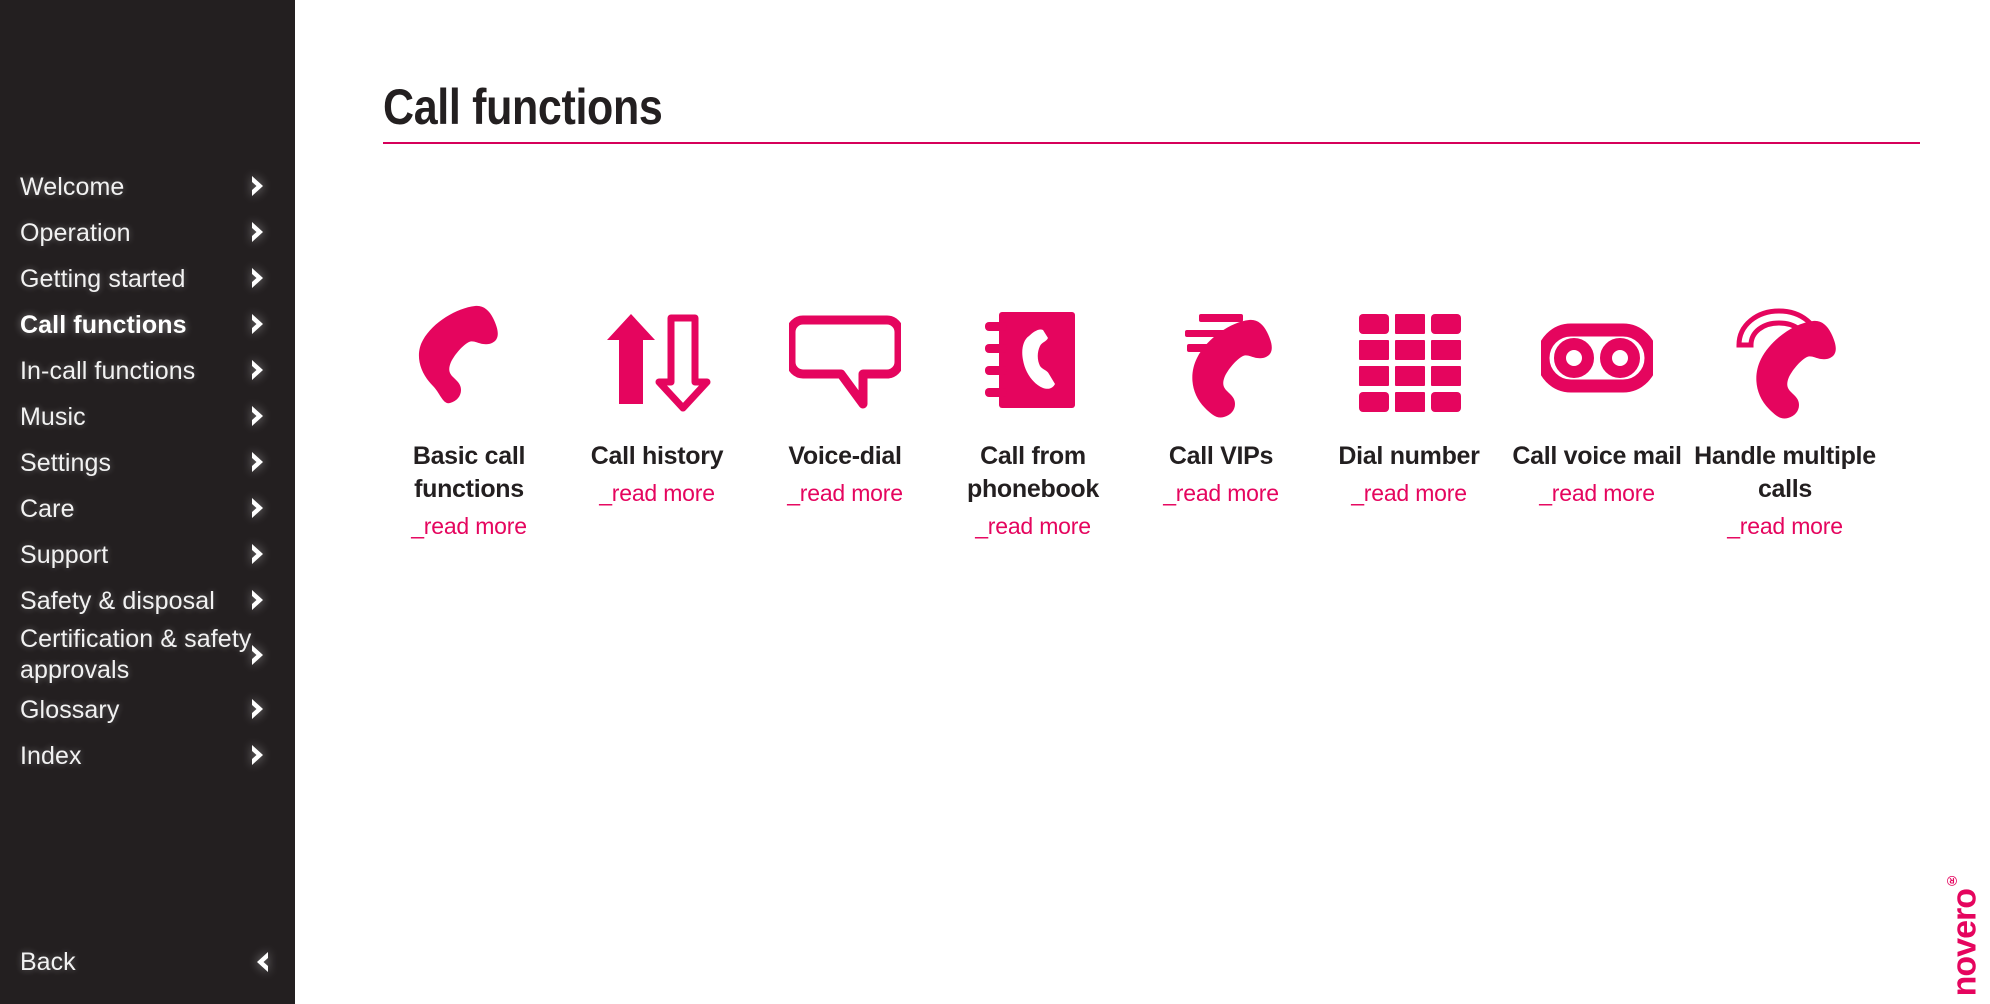 This screenshot has height=1004, width=1990. What do you see at coordinates (260, 962) in the screenshot?
I see `chevron-left-icon` at bounding box center [260, 962].